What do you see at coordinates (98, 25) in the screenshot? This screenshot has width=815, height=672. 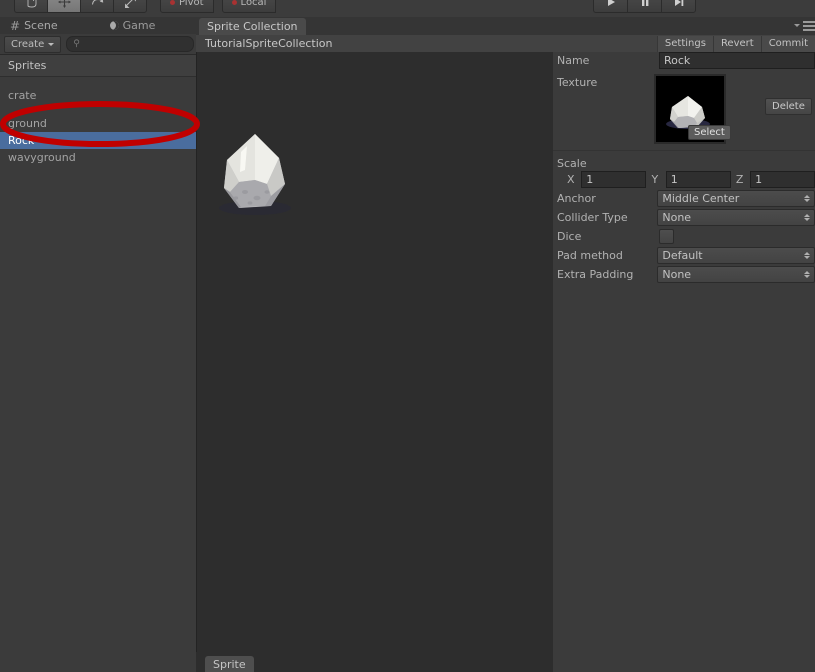 I see `scene-game-tabbar: # Scene Game` at bounding box center [98, 25].